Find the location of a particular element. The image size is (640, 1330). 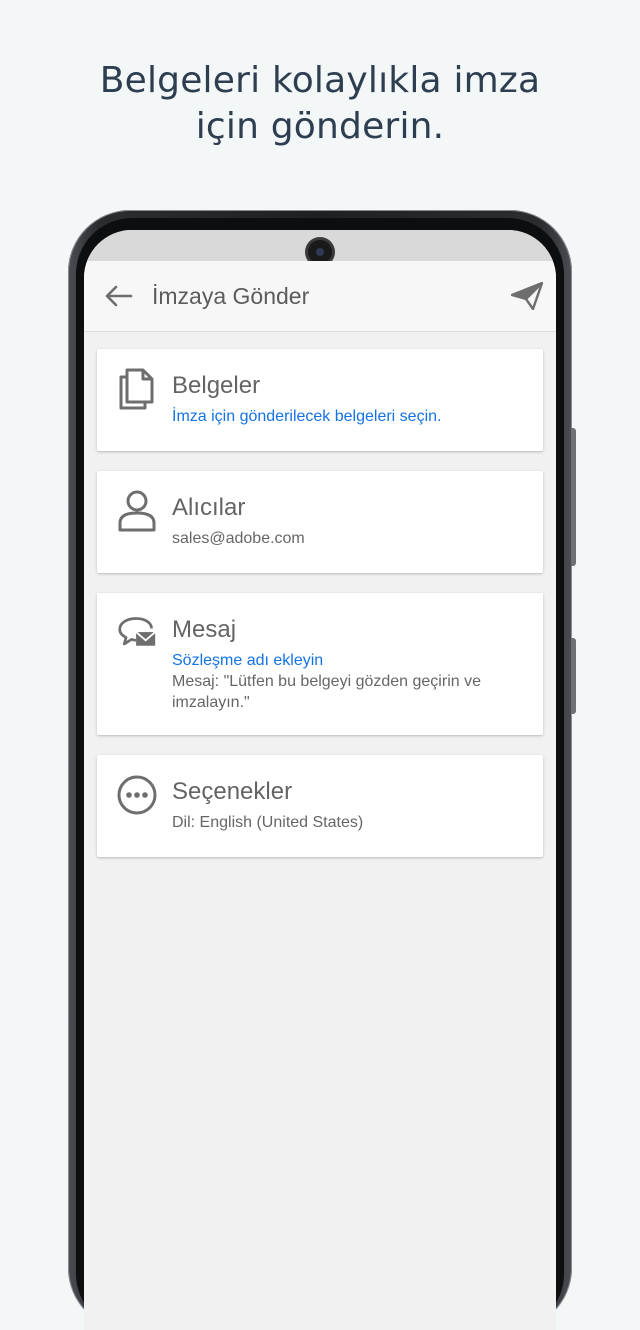

recipients-card: Alıcılar sales@adobe.com is located at coordinates (320, 522).